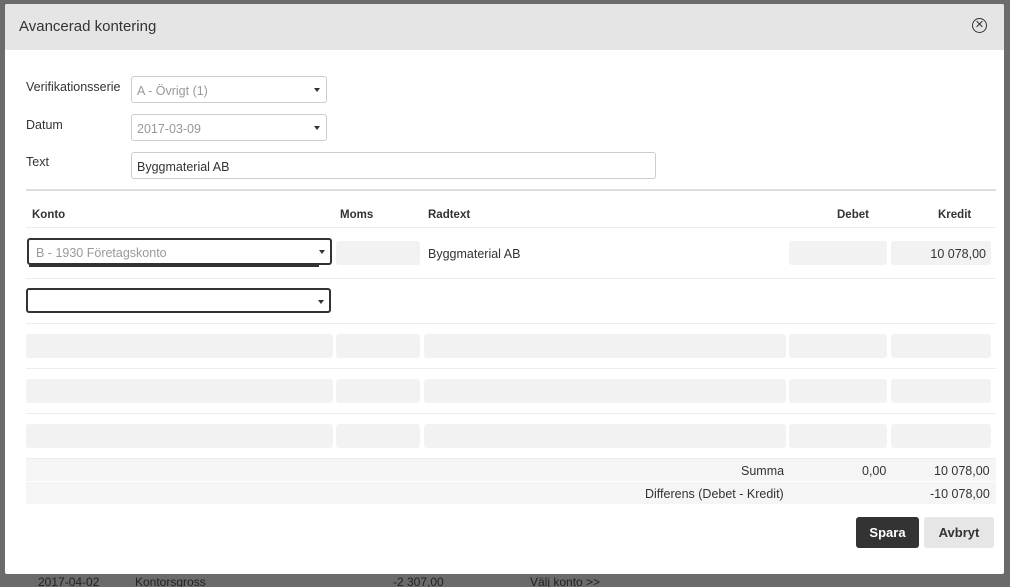  Describe the element at coordinates (955, 215) in the screenshot. I see `header-kredit: Kredit` at that location.